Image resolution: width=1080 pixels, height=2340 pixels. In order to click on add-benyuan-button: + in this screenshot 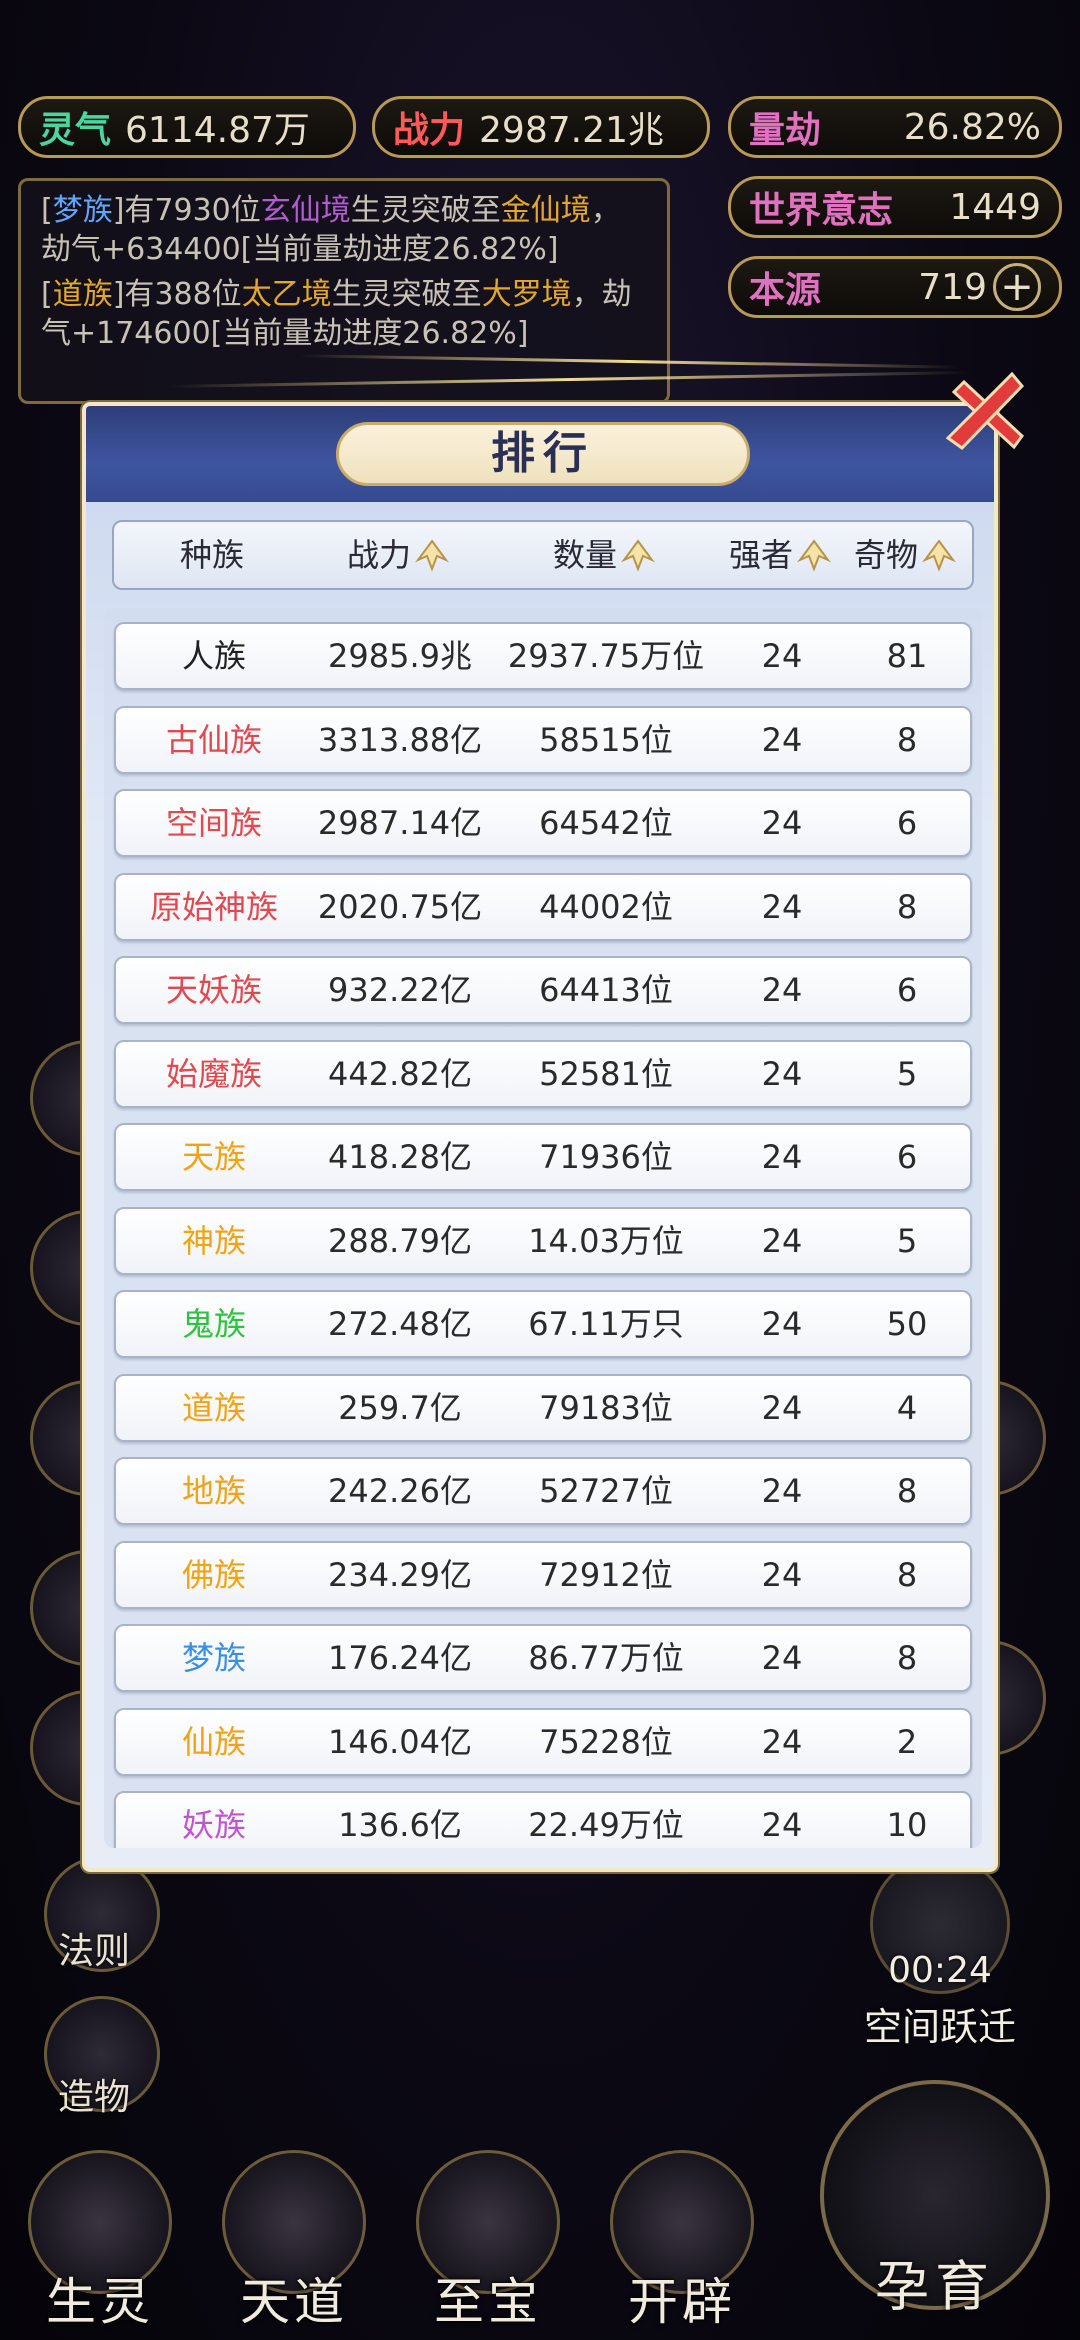, I will do `click(1017, 287)`.